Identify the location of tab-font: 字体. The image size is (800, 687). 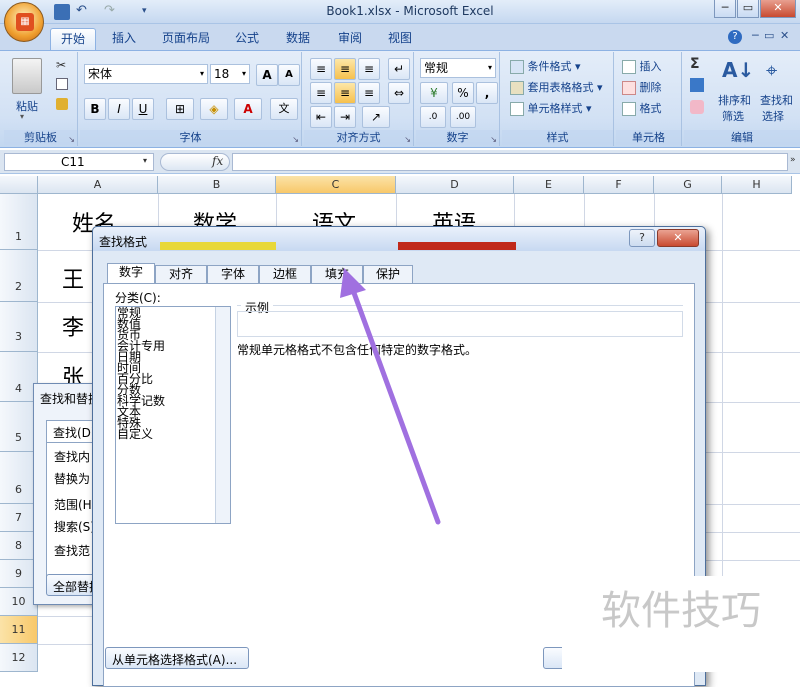
(233, 274).